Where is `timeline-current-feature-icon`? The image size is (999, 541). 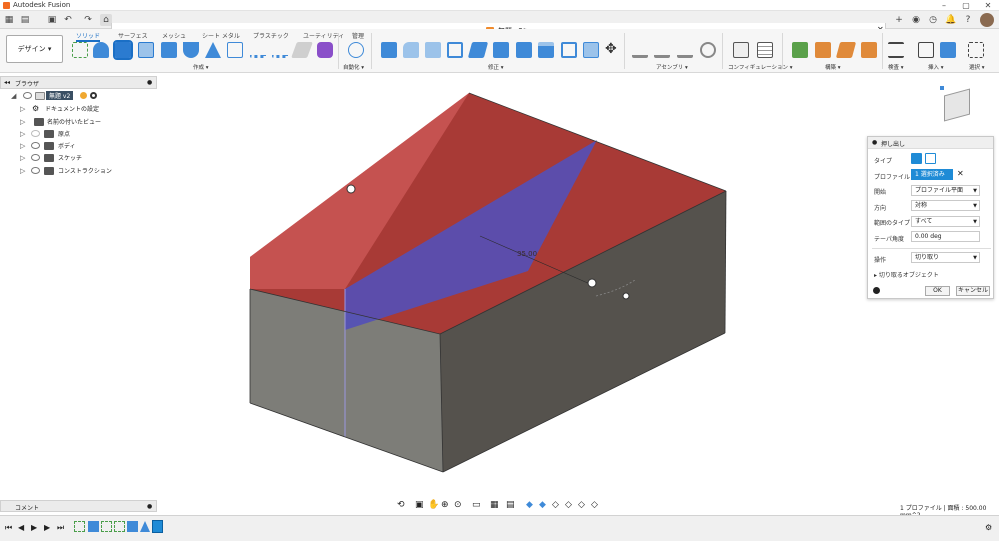
timeline-current-feature-icon is located at coordinates (157, 526).